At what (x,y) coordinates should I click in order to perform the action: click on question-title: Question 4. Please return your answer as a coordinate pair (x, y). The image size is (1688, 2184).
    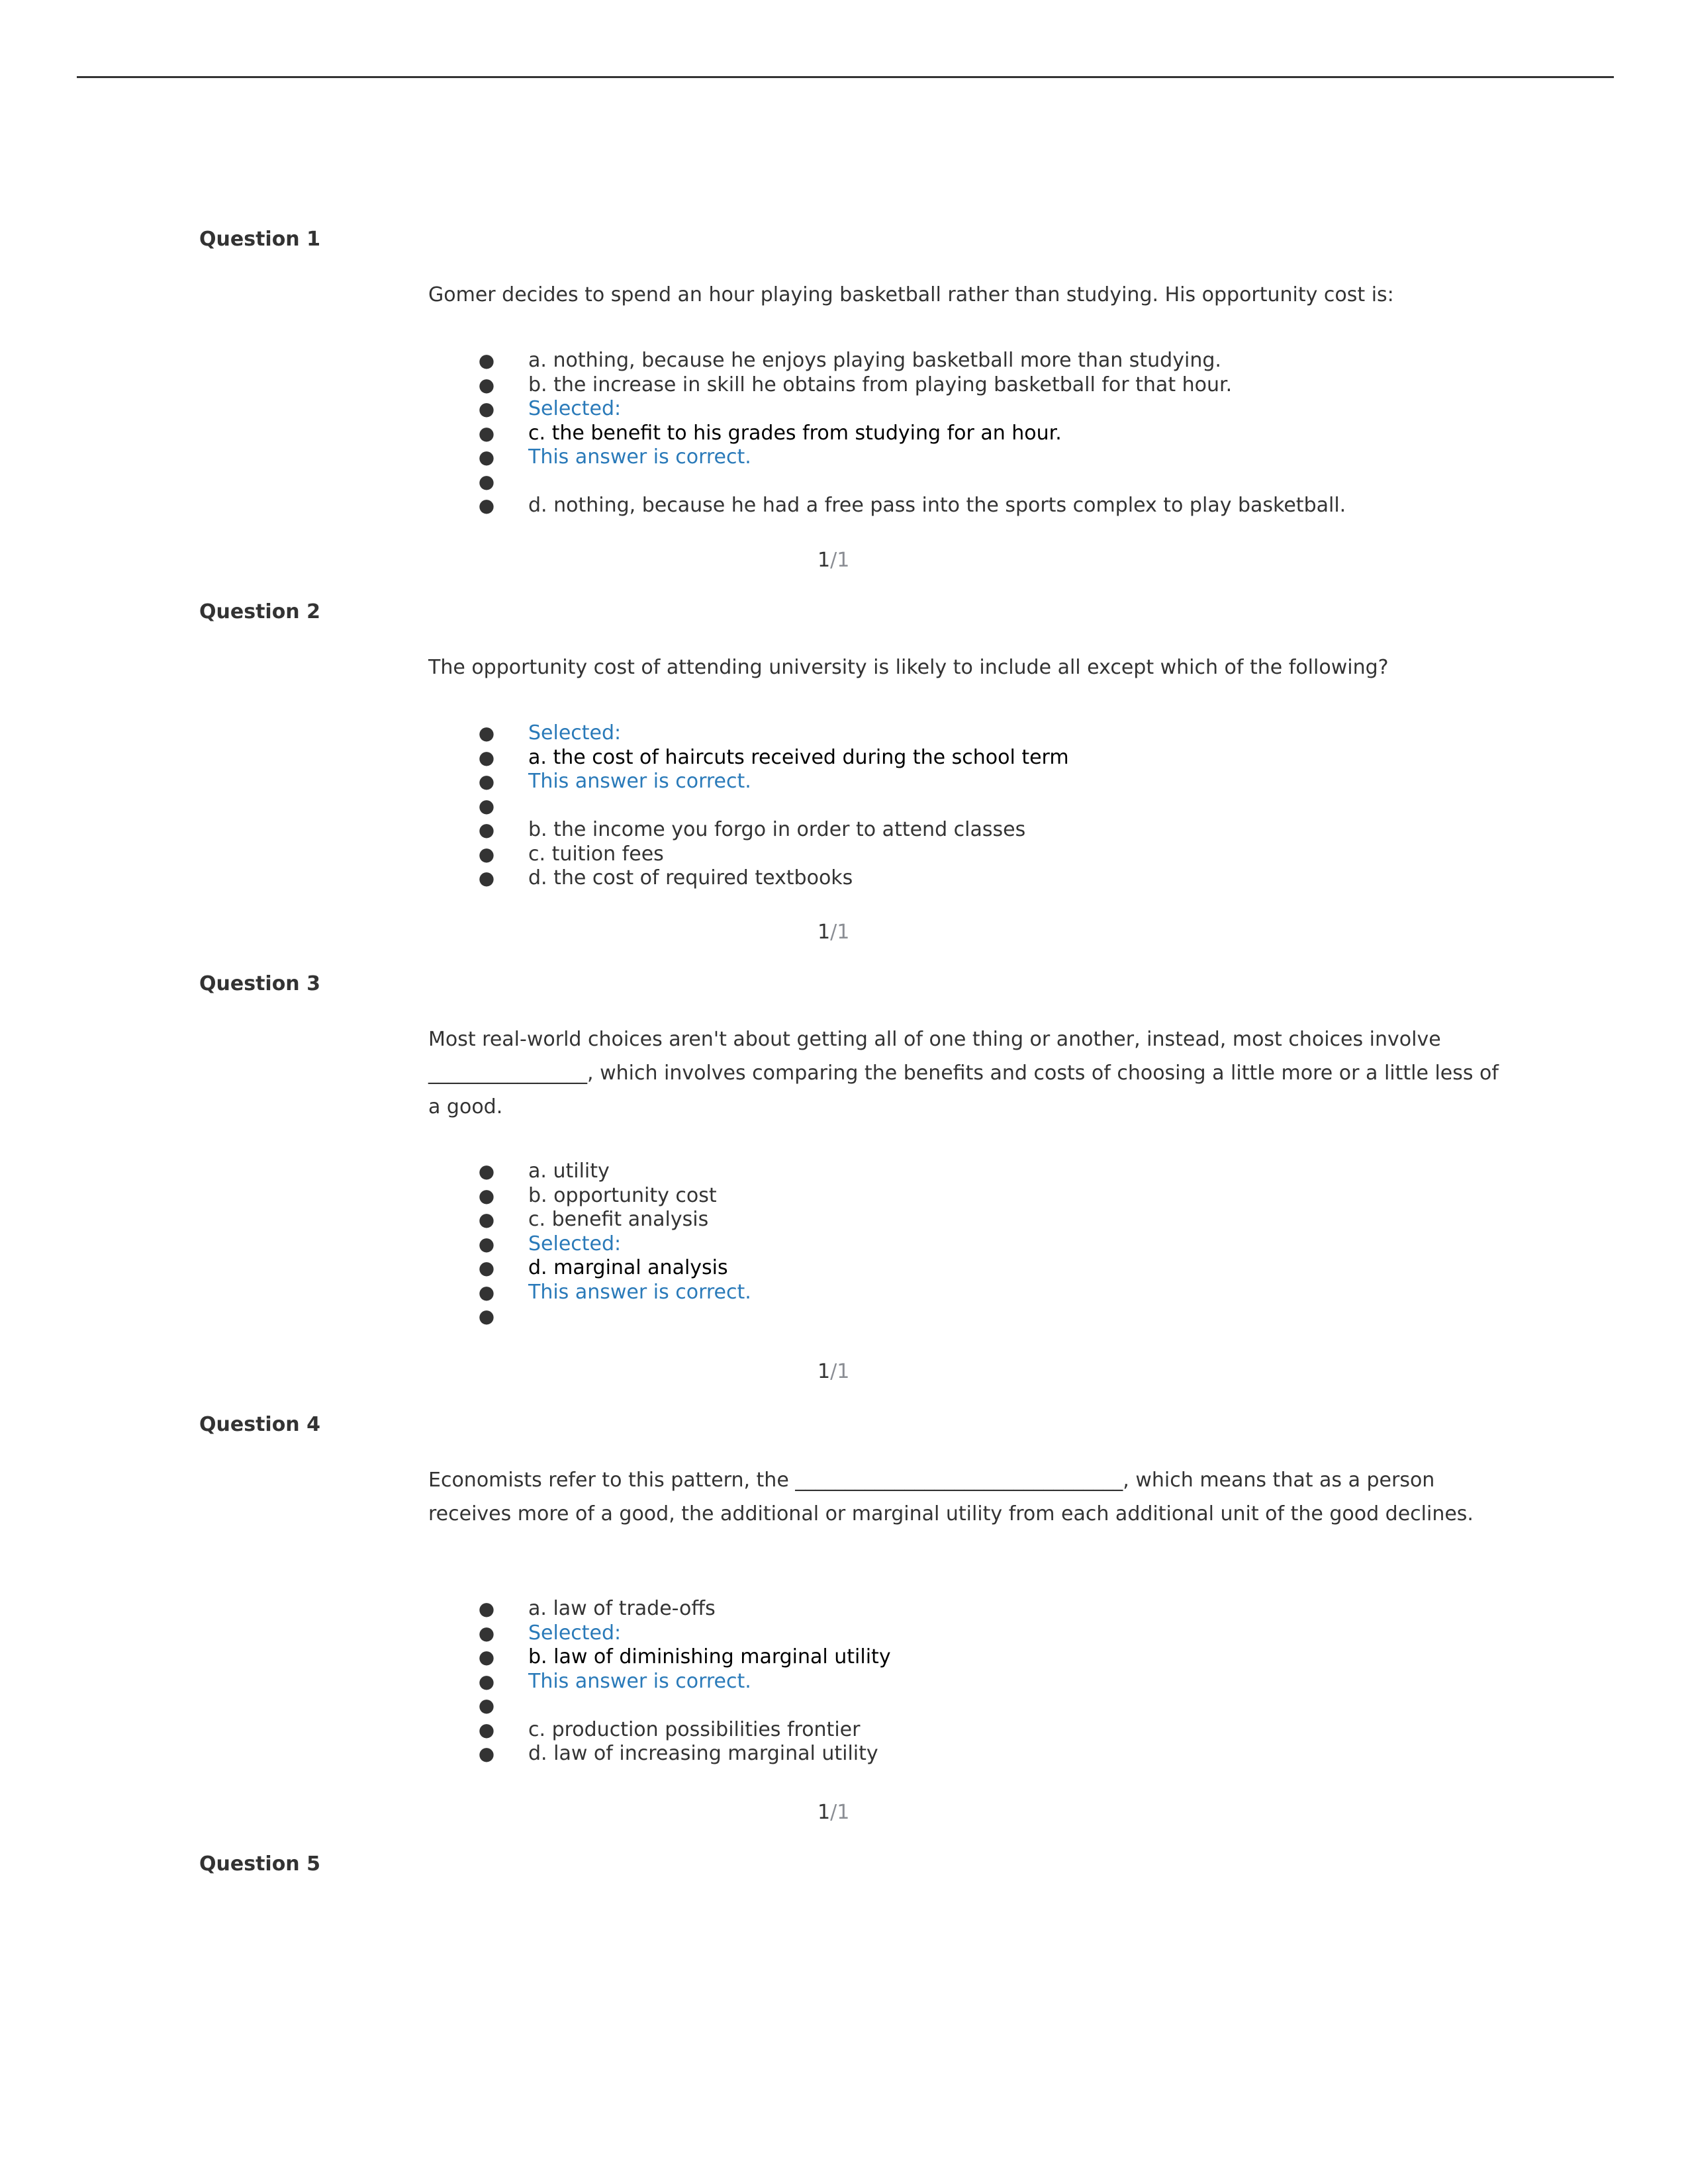
    Looking at the image, I should click on (259, 1425).